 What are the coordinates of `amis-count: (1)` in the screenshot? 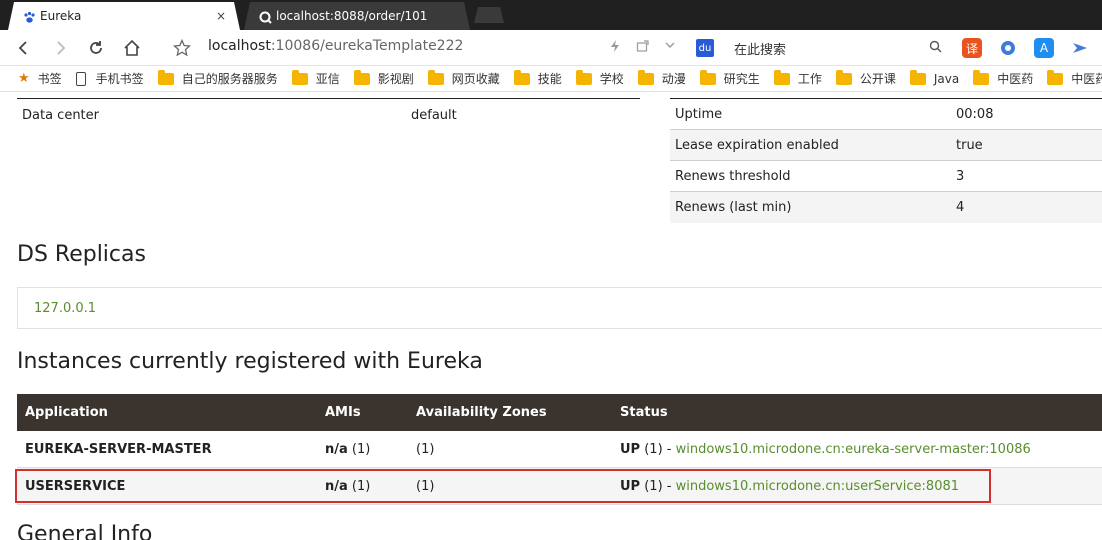 It's located at (359, 486).